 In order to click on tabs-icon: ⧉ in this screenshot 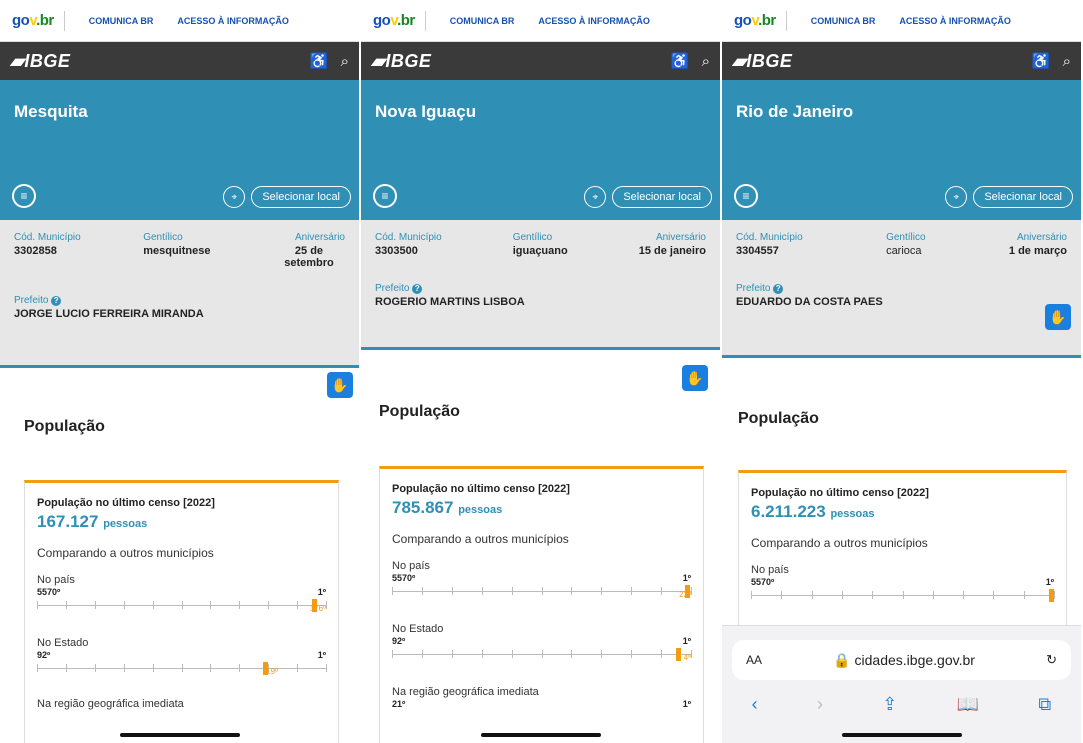, I will do `click(1044, 704)`.